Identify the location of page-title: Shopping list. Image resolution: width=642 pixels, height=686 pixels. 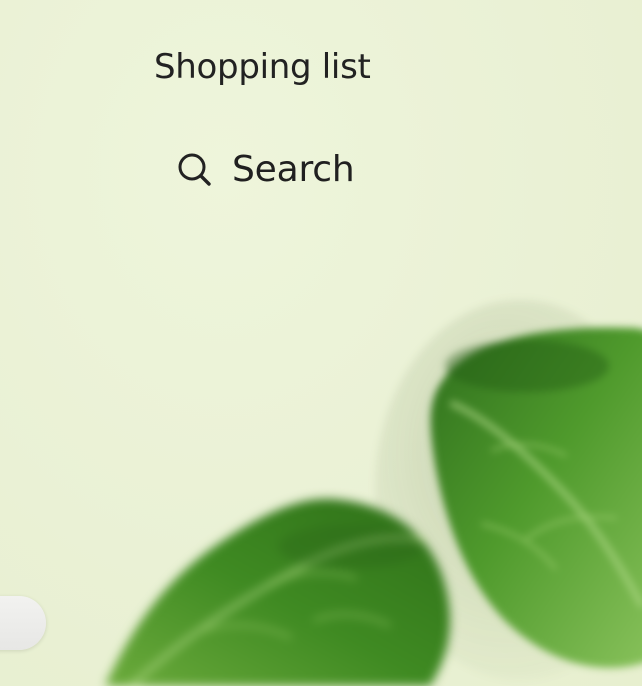
(262, 67).